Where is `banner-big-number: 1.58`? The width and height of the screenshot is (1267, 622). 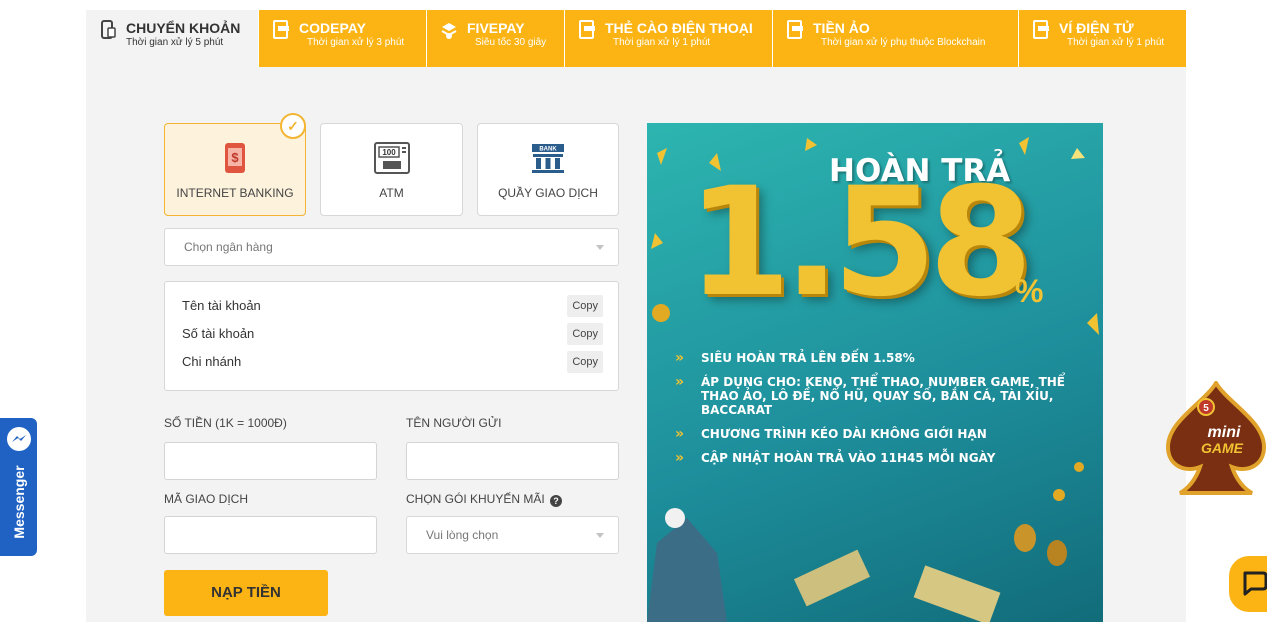
banner-big-number: 1.58 is located at coordinates (860, 243).